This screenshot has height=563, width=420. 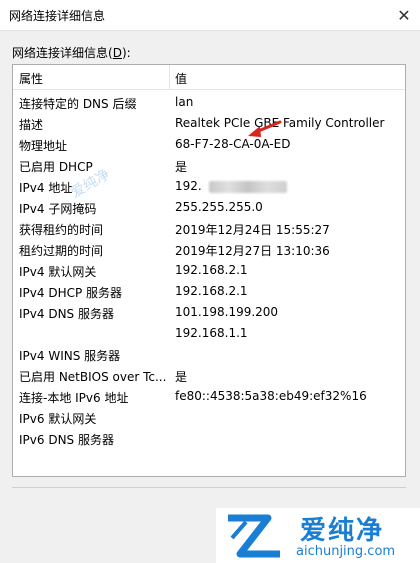 What do you see at coordinates (252, 251) in the screenshot?
I see `row-value: 2019年12月27日 13:10:36` at bounding box center [252, 251].